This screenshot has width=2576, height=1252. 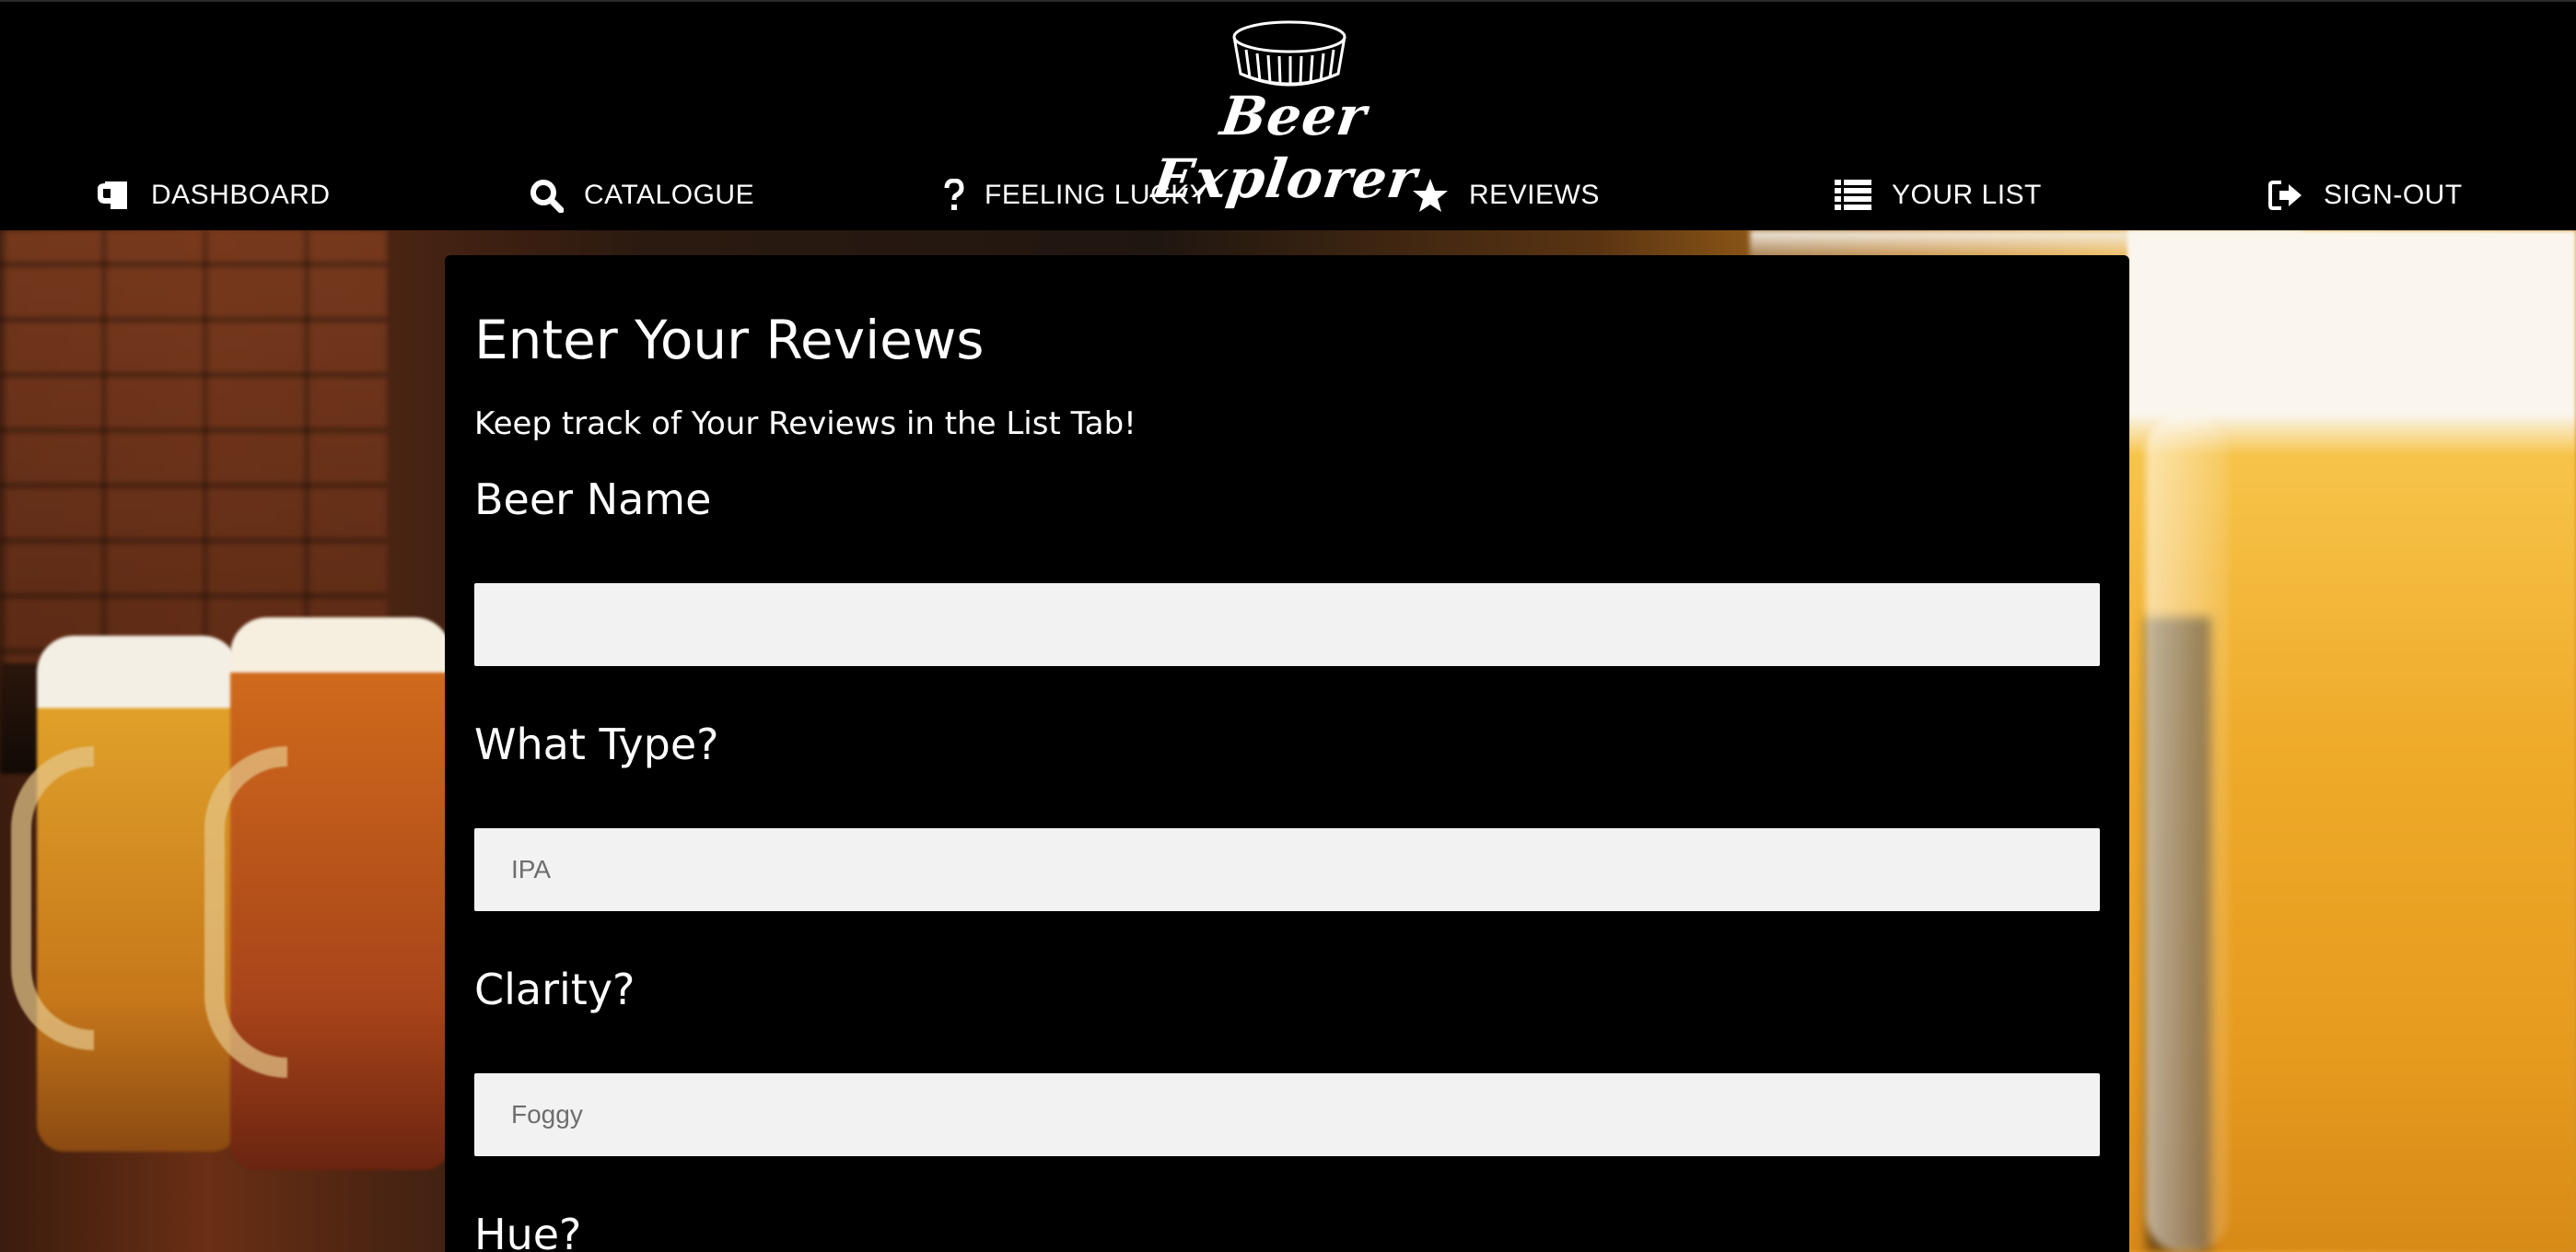 What do you see at coordinates (547, 196) in the screenshot?
I see `search-icon` at bounding box center [547, 196].